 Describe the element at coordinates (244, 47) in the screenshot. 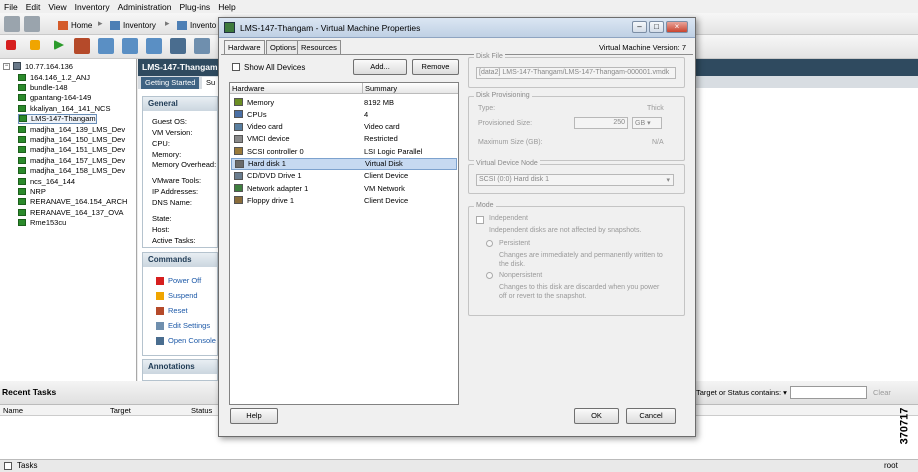

I see `tab-hardware: Hardware` at that location.